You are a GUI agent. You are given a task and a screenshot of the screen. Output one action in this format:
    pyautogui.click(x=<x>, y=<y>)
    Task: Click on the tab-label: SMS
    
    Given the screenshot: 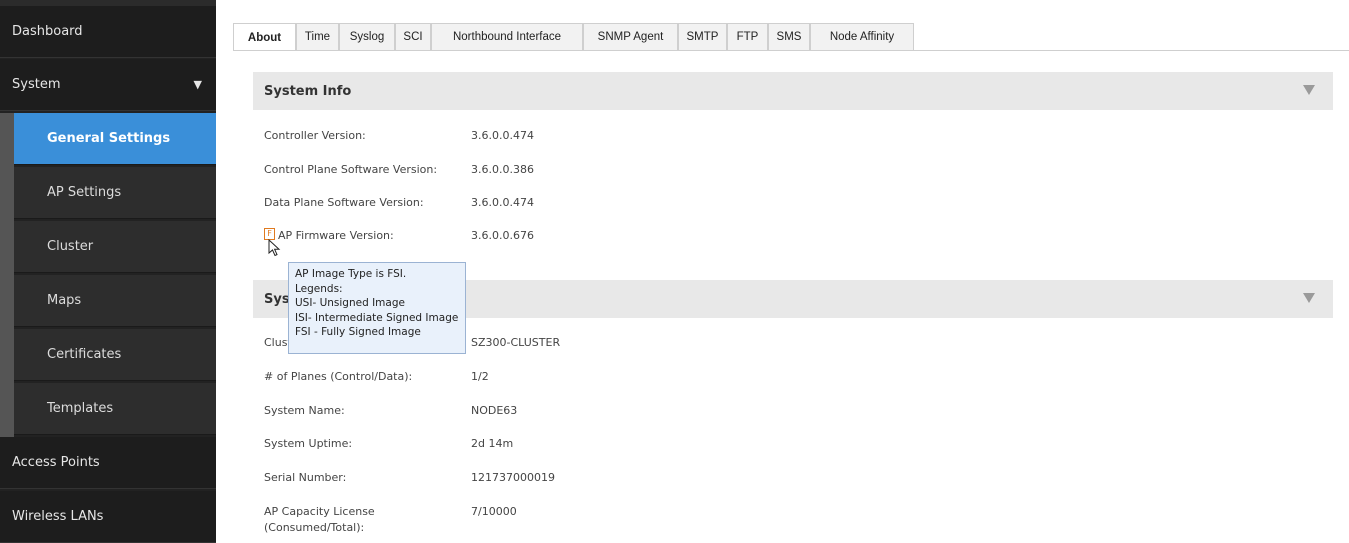 What is the action you would take?
    pyautogui.click(x=789, y=37)
    